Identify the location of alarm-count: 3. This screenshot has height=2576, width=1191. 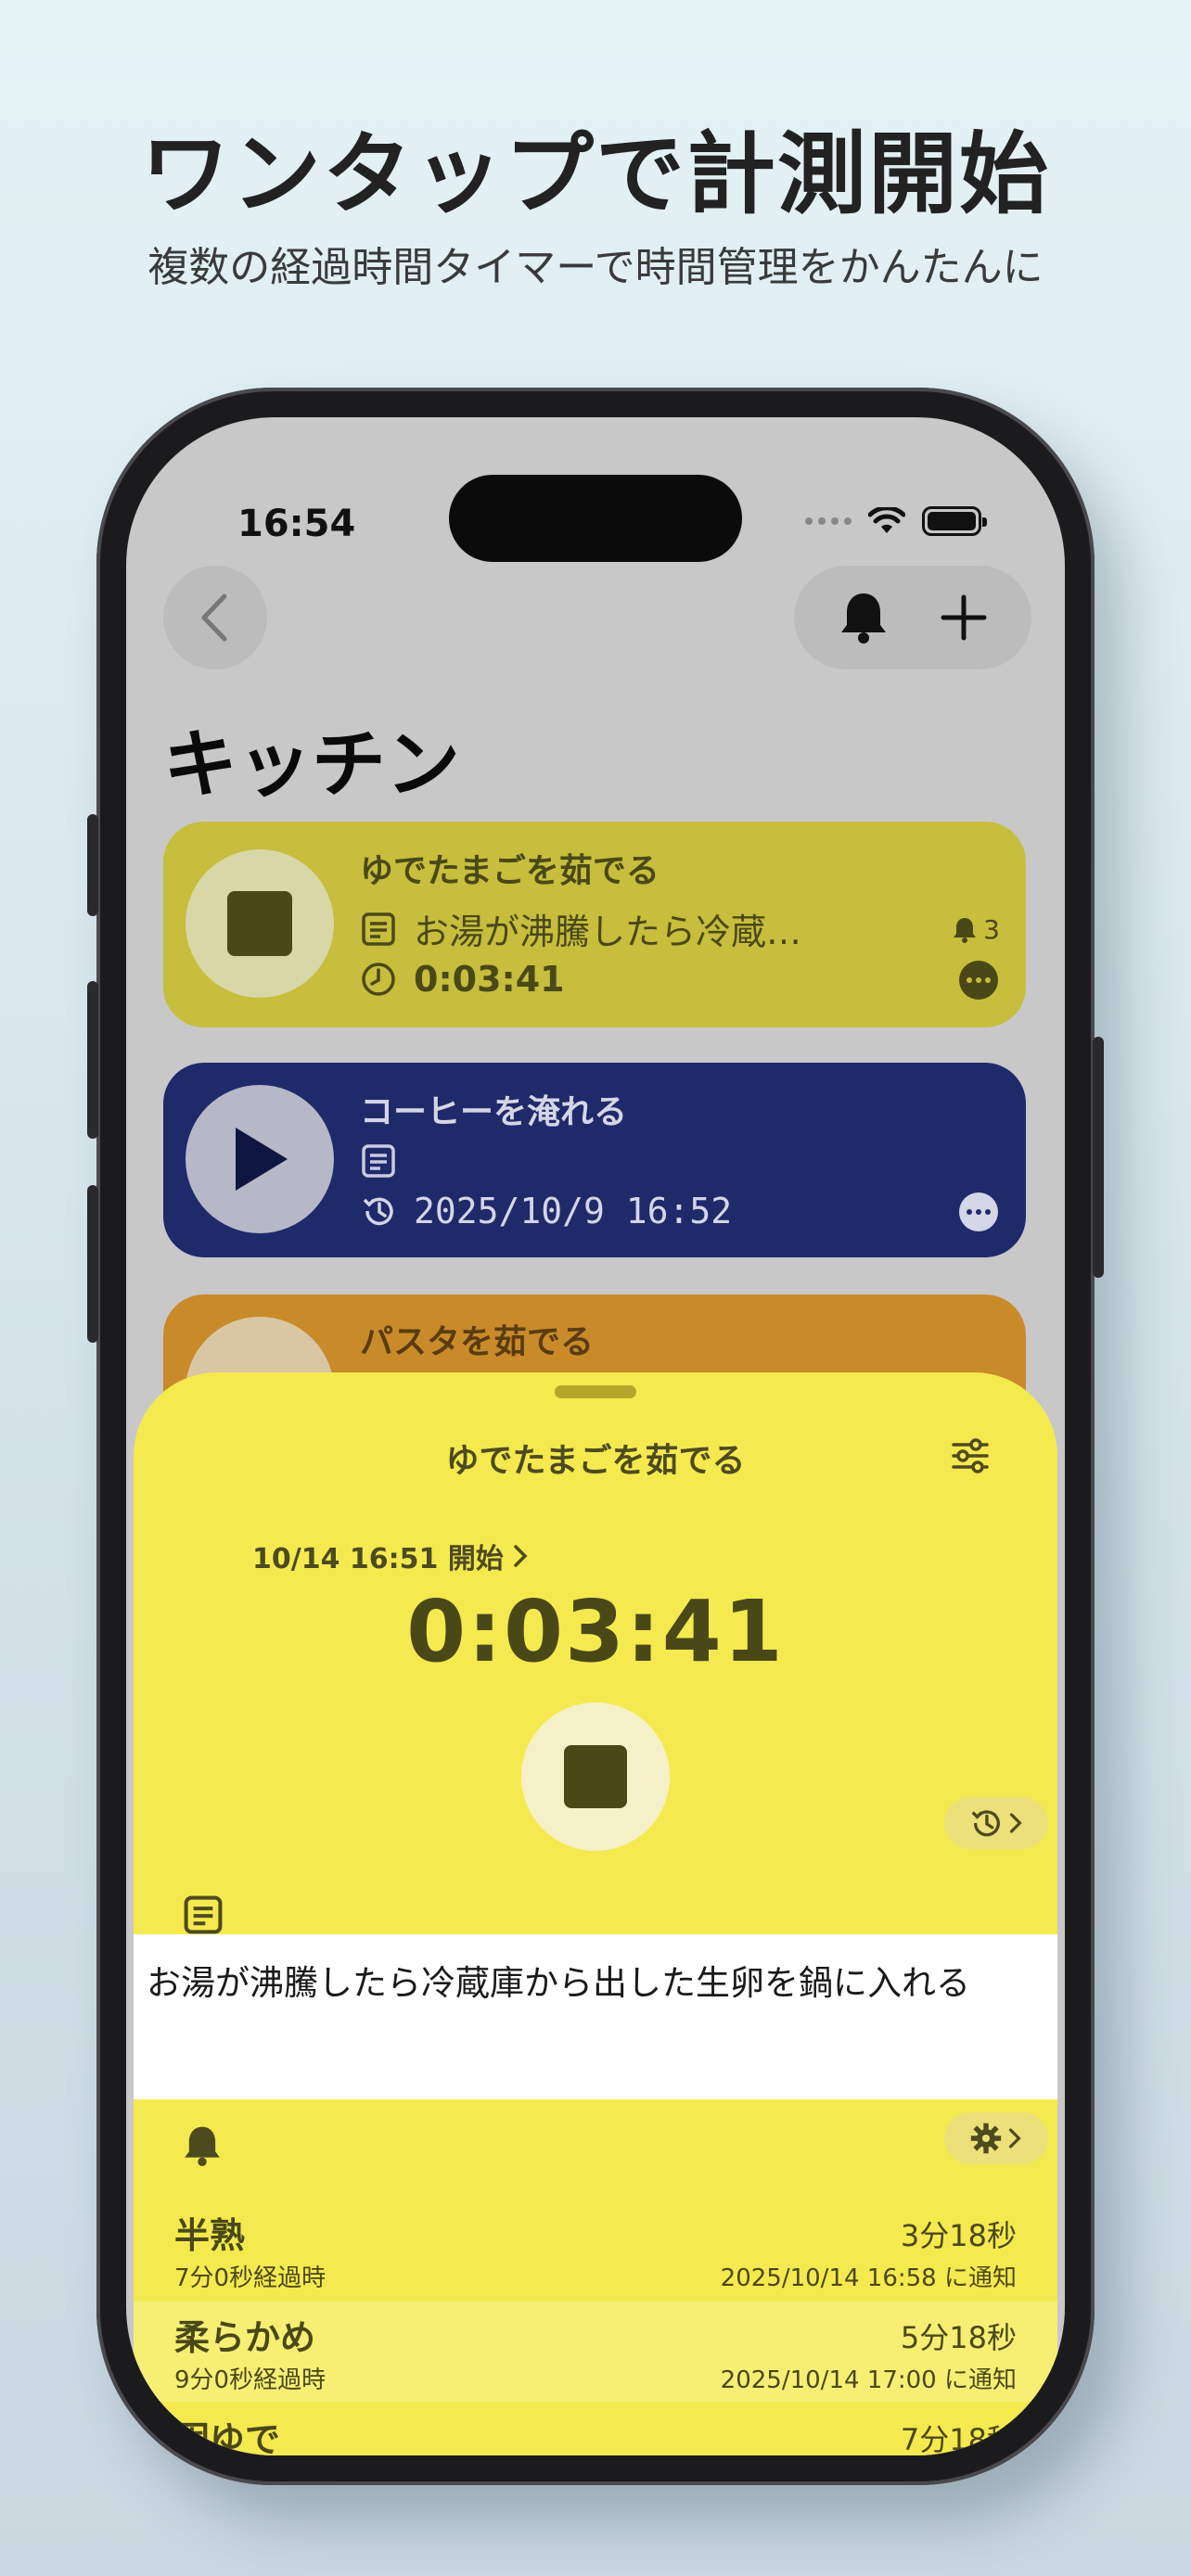
(992, 930).